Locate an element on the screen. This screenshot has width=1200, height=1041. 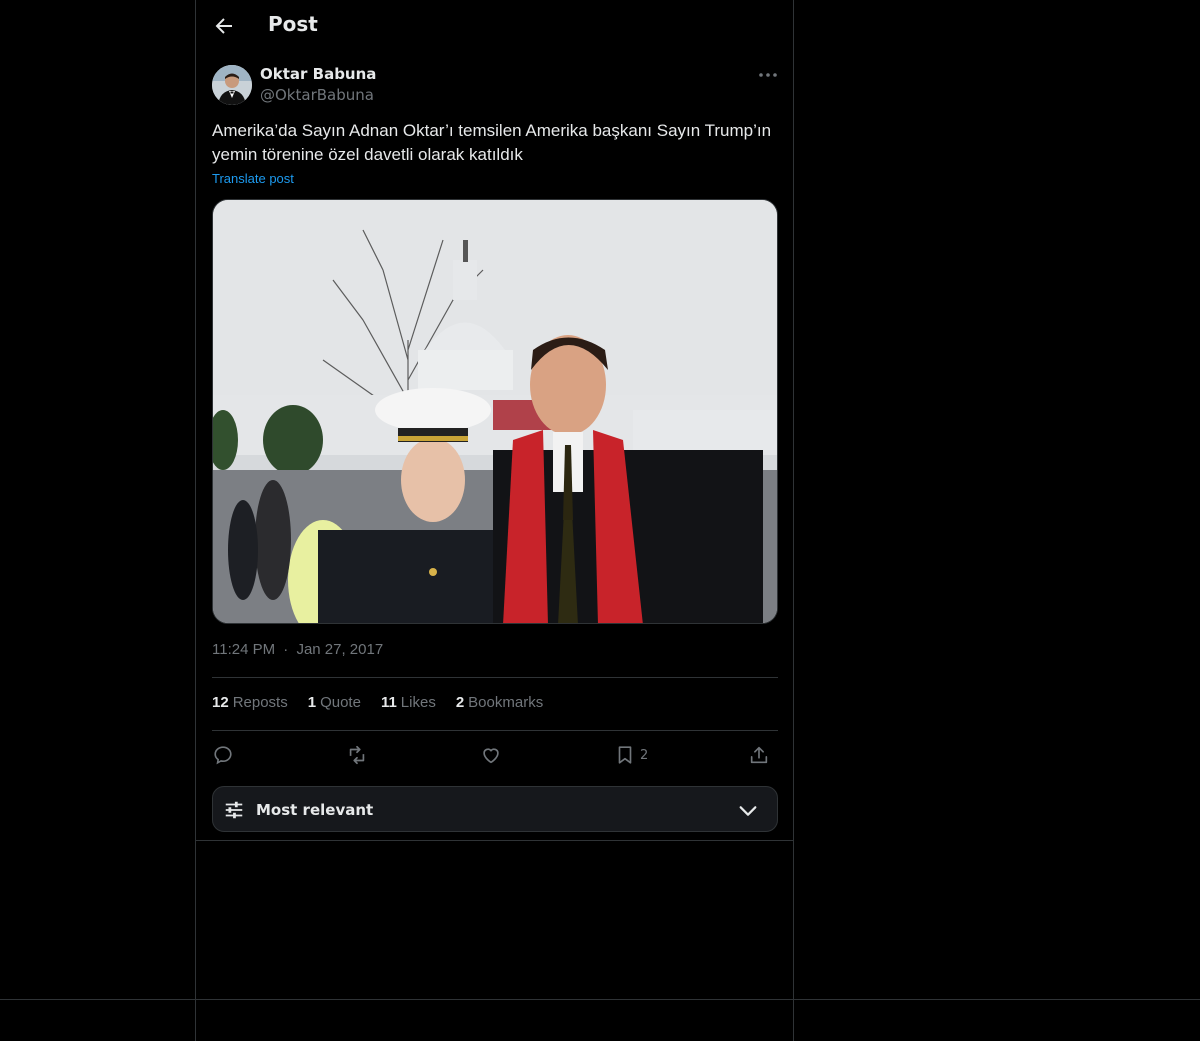
bookmark-icon is located at coordinates (625, 755).